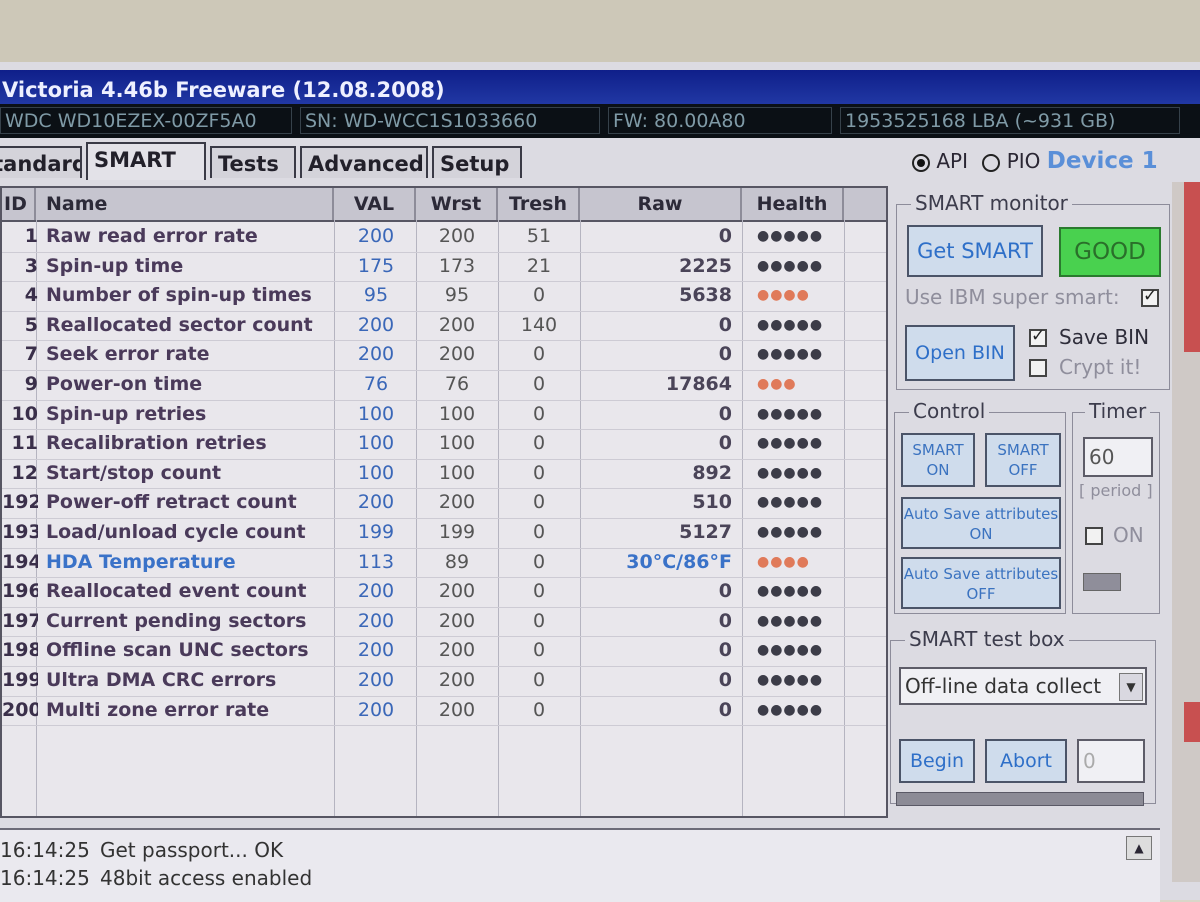 This screenshot has width=1200, height=902. What do you see at coordinates (938, 460) in the screenshot?
I see `smart-on-button: SMART ON` at bounding box center [938, 460].